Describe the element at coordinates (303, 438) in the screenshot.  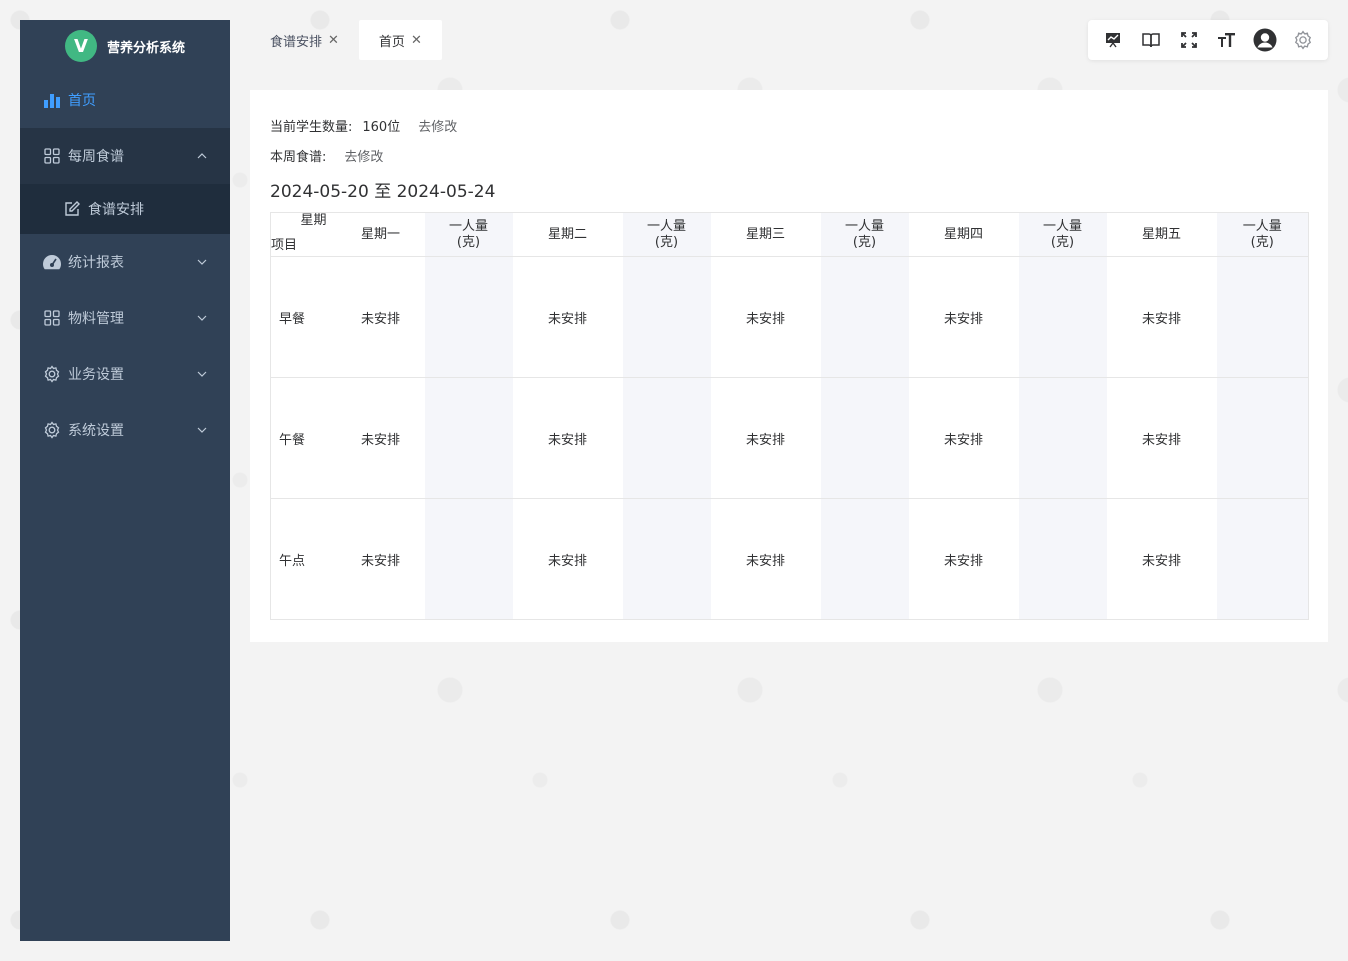
I see `meal-label: 午餐` at that location.